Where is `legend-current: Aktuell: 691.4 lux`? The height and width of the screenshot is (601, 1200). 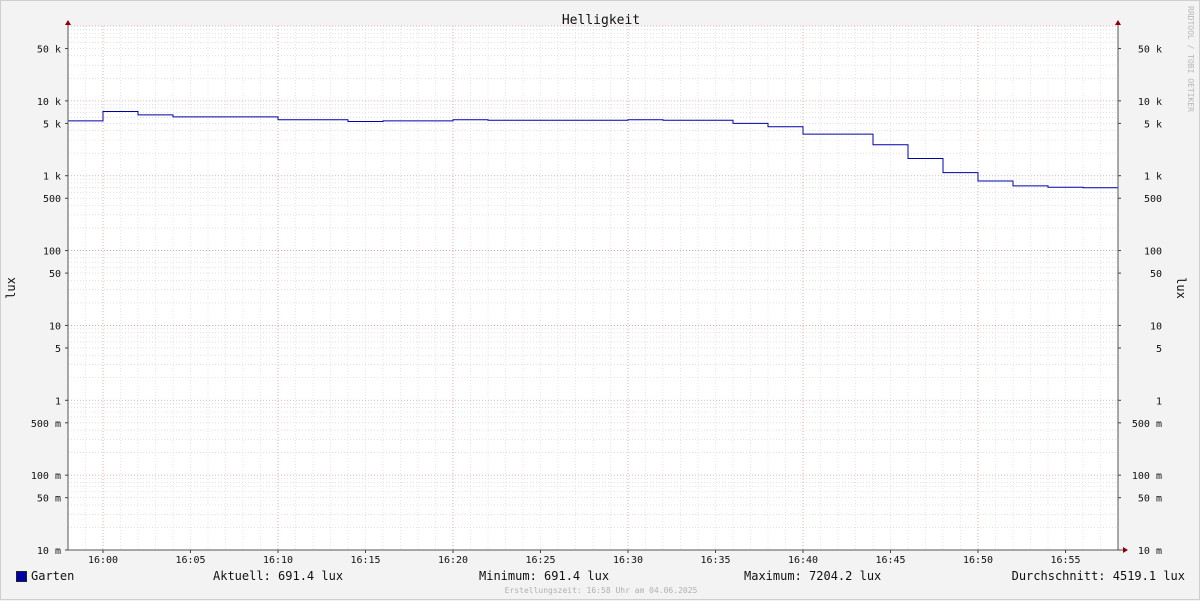 legend-current: Aktuell: 691.4 lux is located at coordinates (278, 576).